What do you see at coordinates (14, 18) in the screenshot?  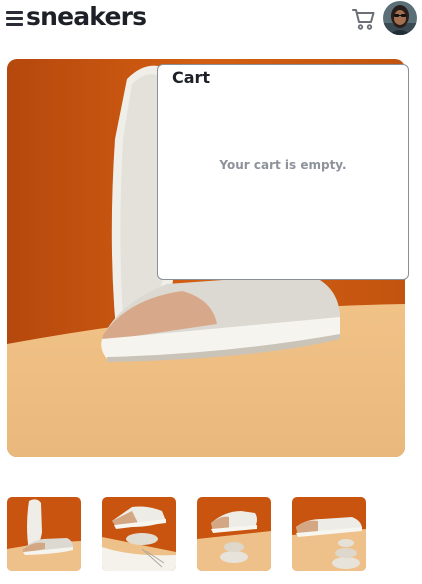 I see `menu-icon` at bounding box center [14, 18].